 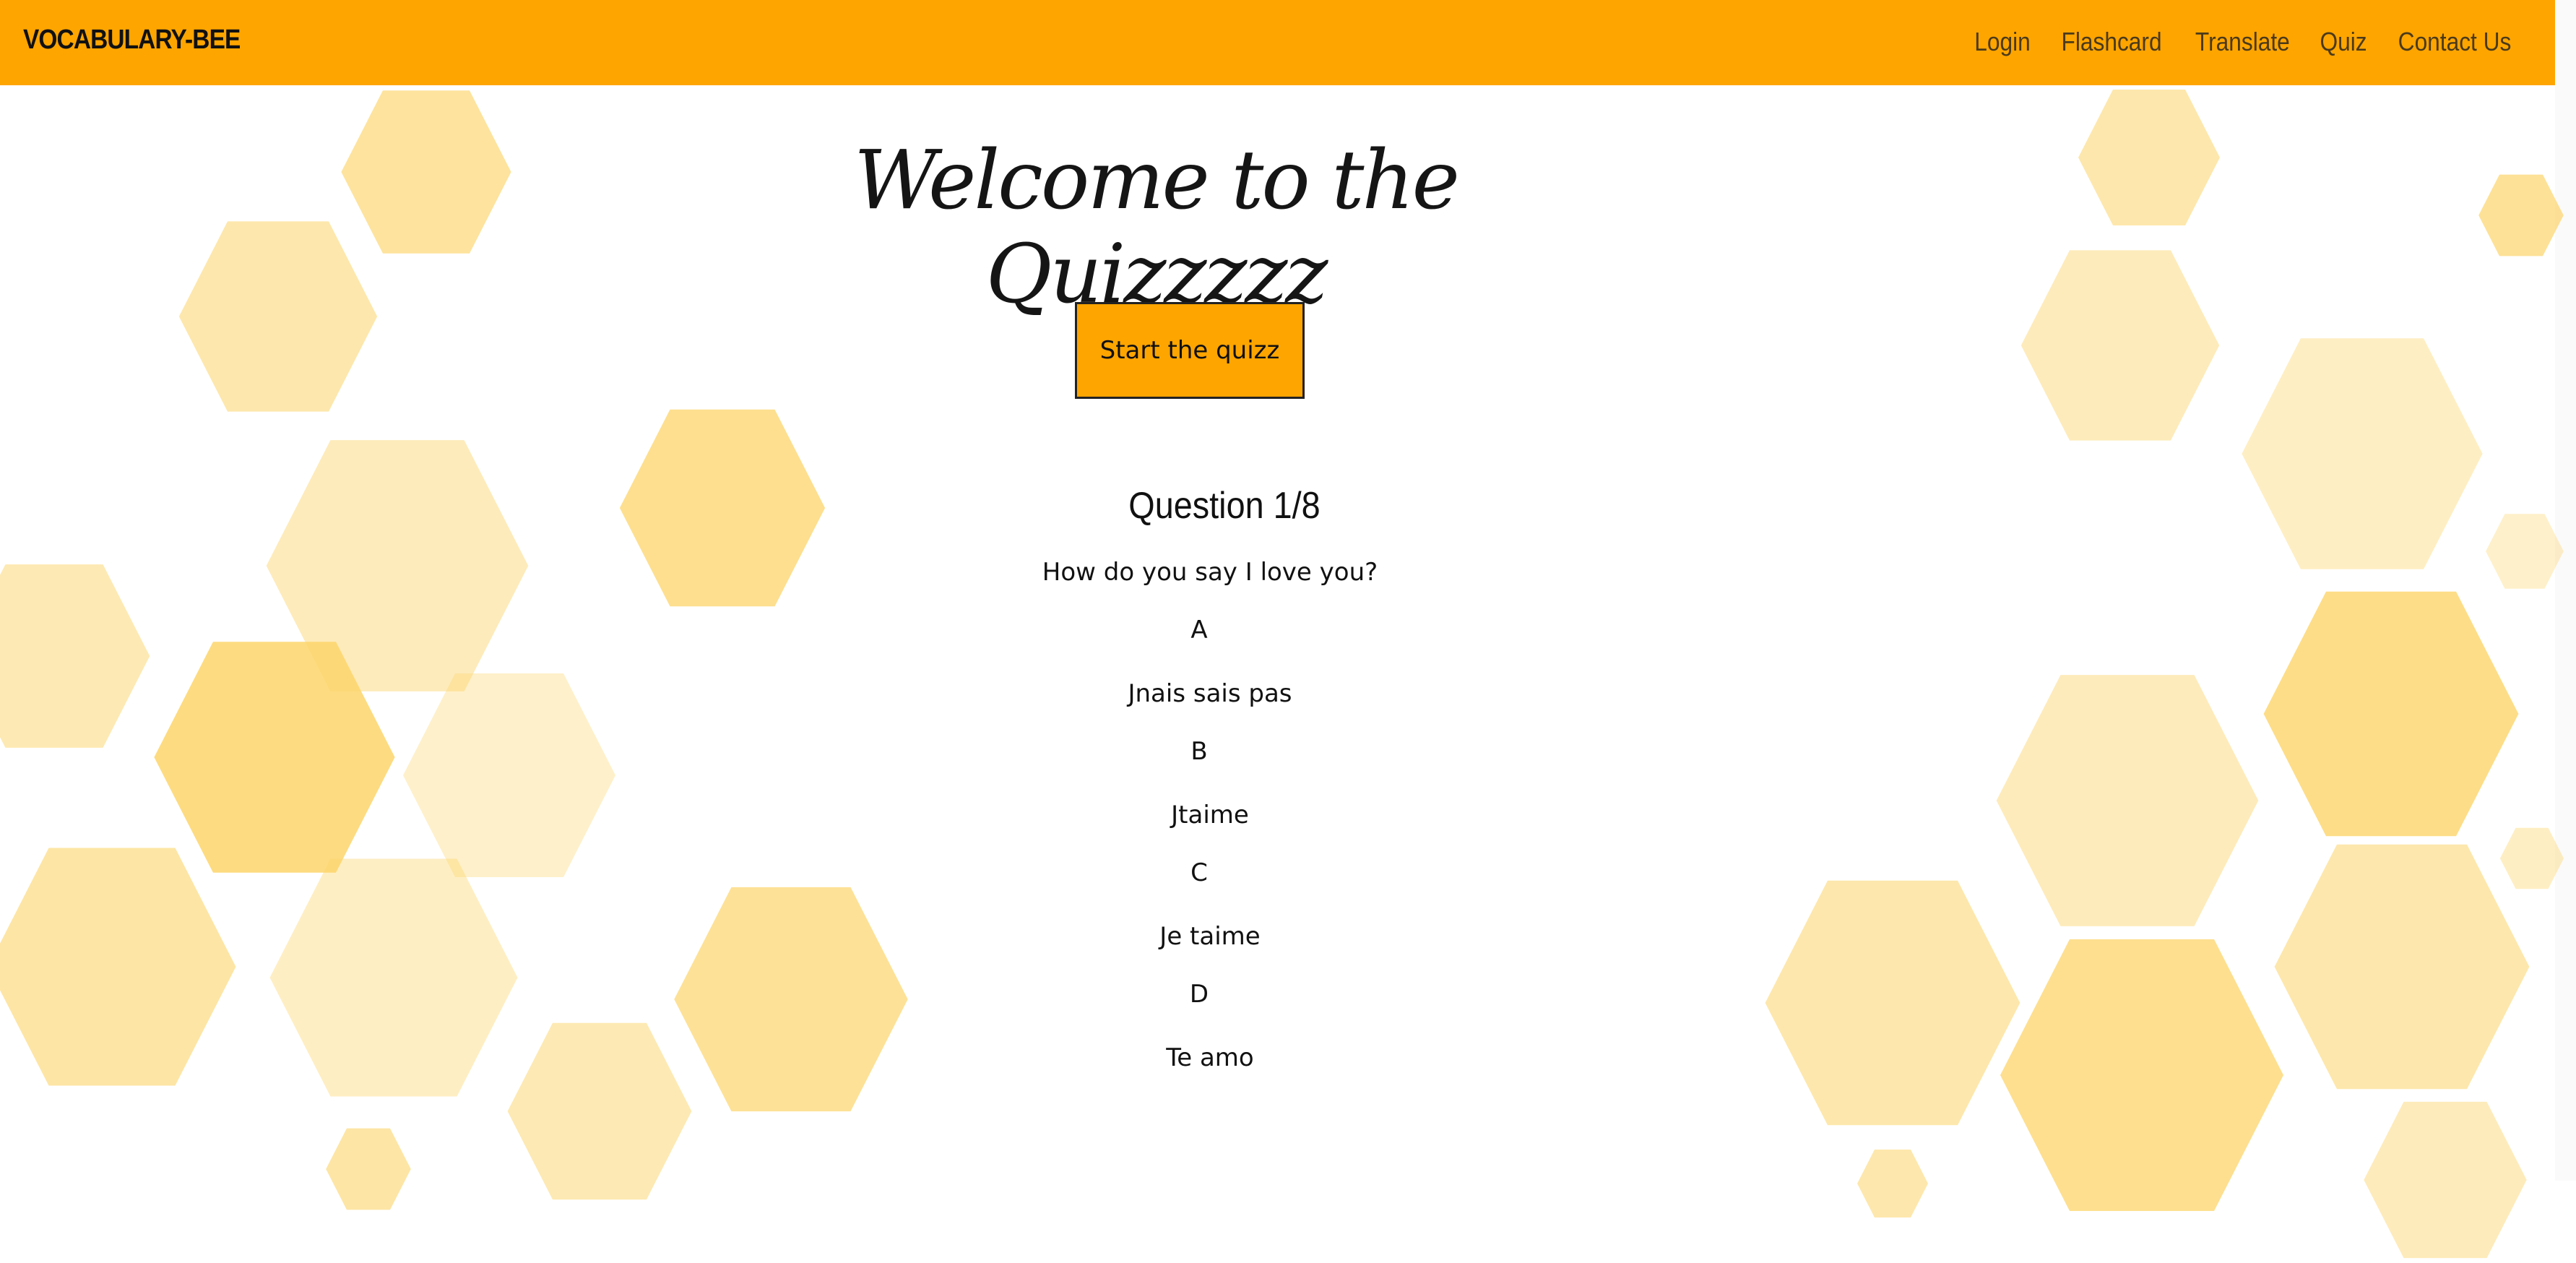 I want to click on option-letter-d: D, so click(x=1199, y=995).